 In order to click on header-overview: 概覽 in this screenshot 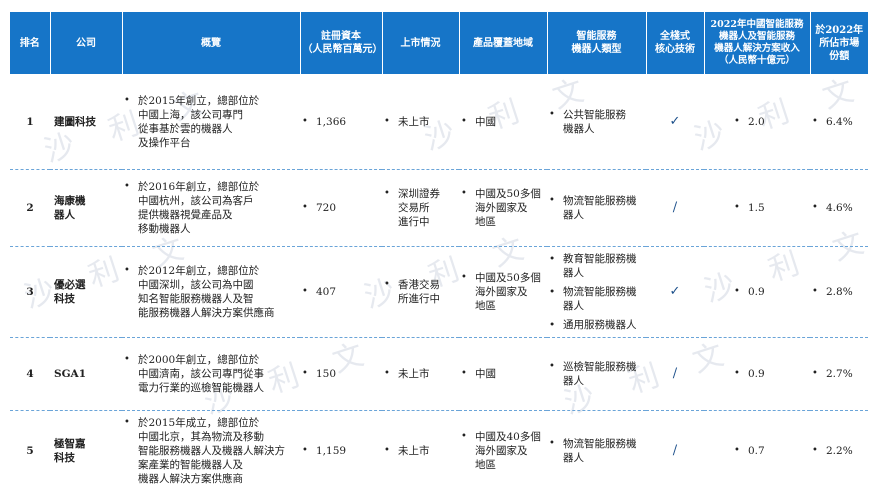, I will do `click(210, 43)`.